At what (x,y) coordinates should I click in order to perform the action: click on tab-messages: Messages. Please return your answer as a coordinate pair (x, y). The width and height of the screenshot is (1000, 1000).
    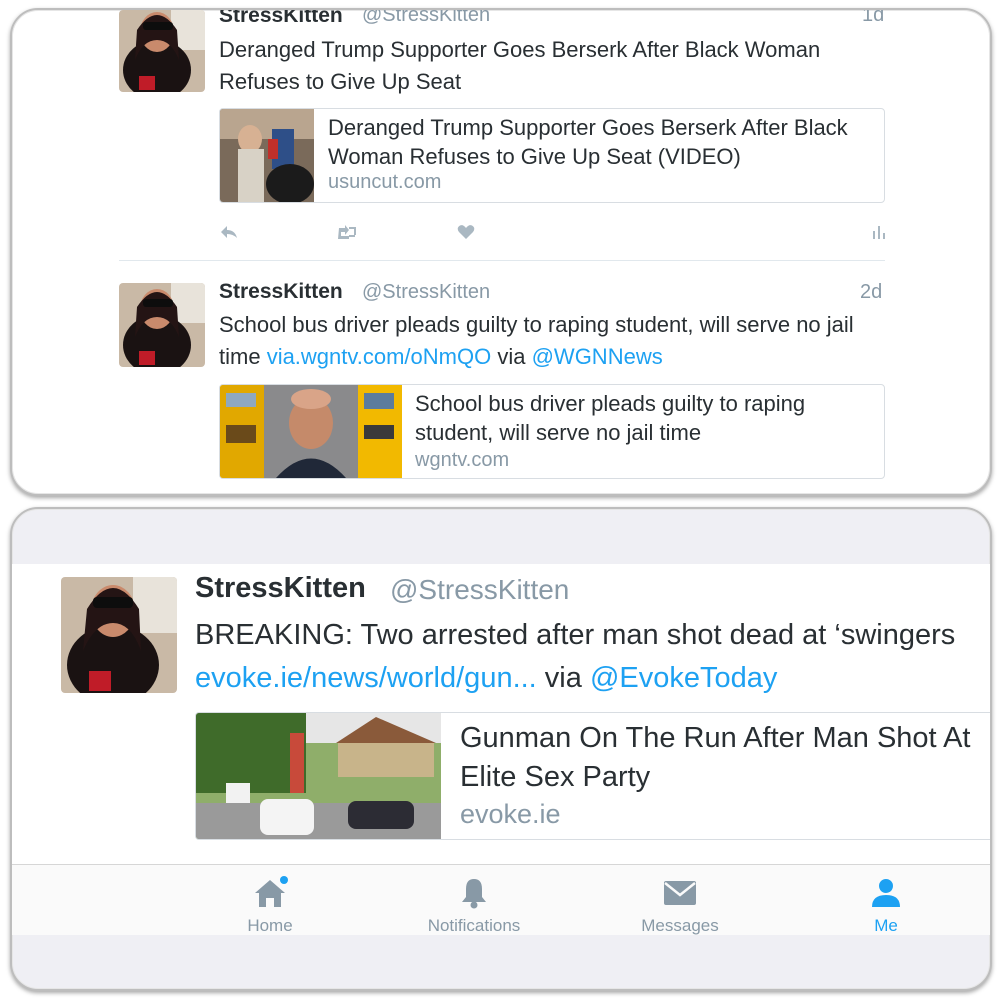
    Looking at the image, I should click on (680, 900).